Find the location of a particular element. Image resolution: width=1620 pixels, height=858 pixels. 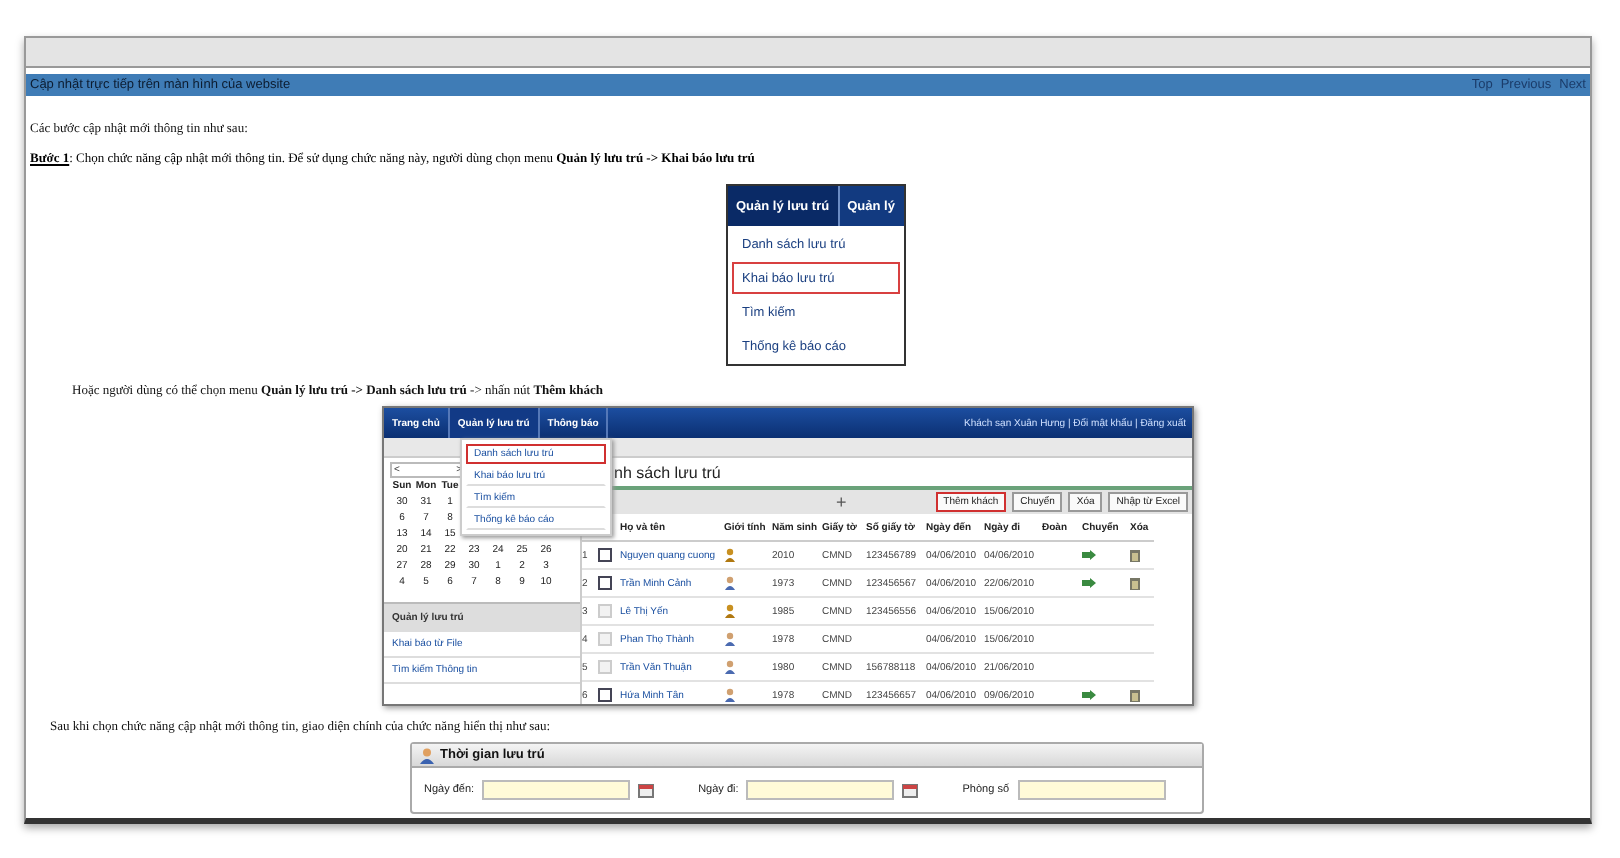

add-button: + is located at coordinates (841, 502).